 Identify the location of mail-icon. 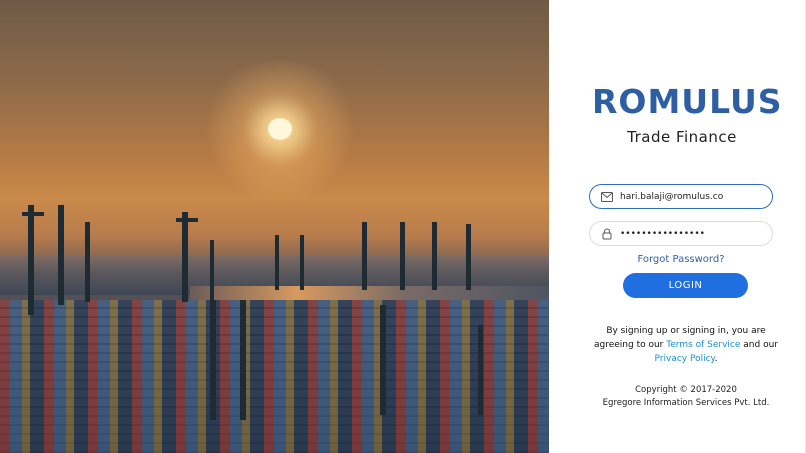
(607, 197).